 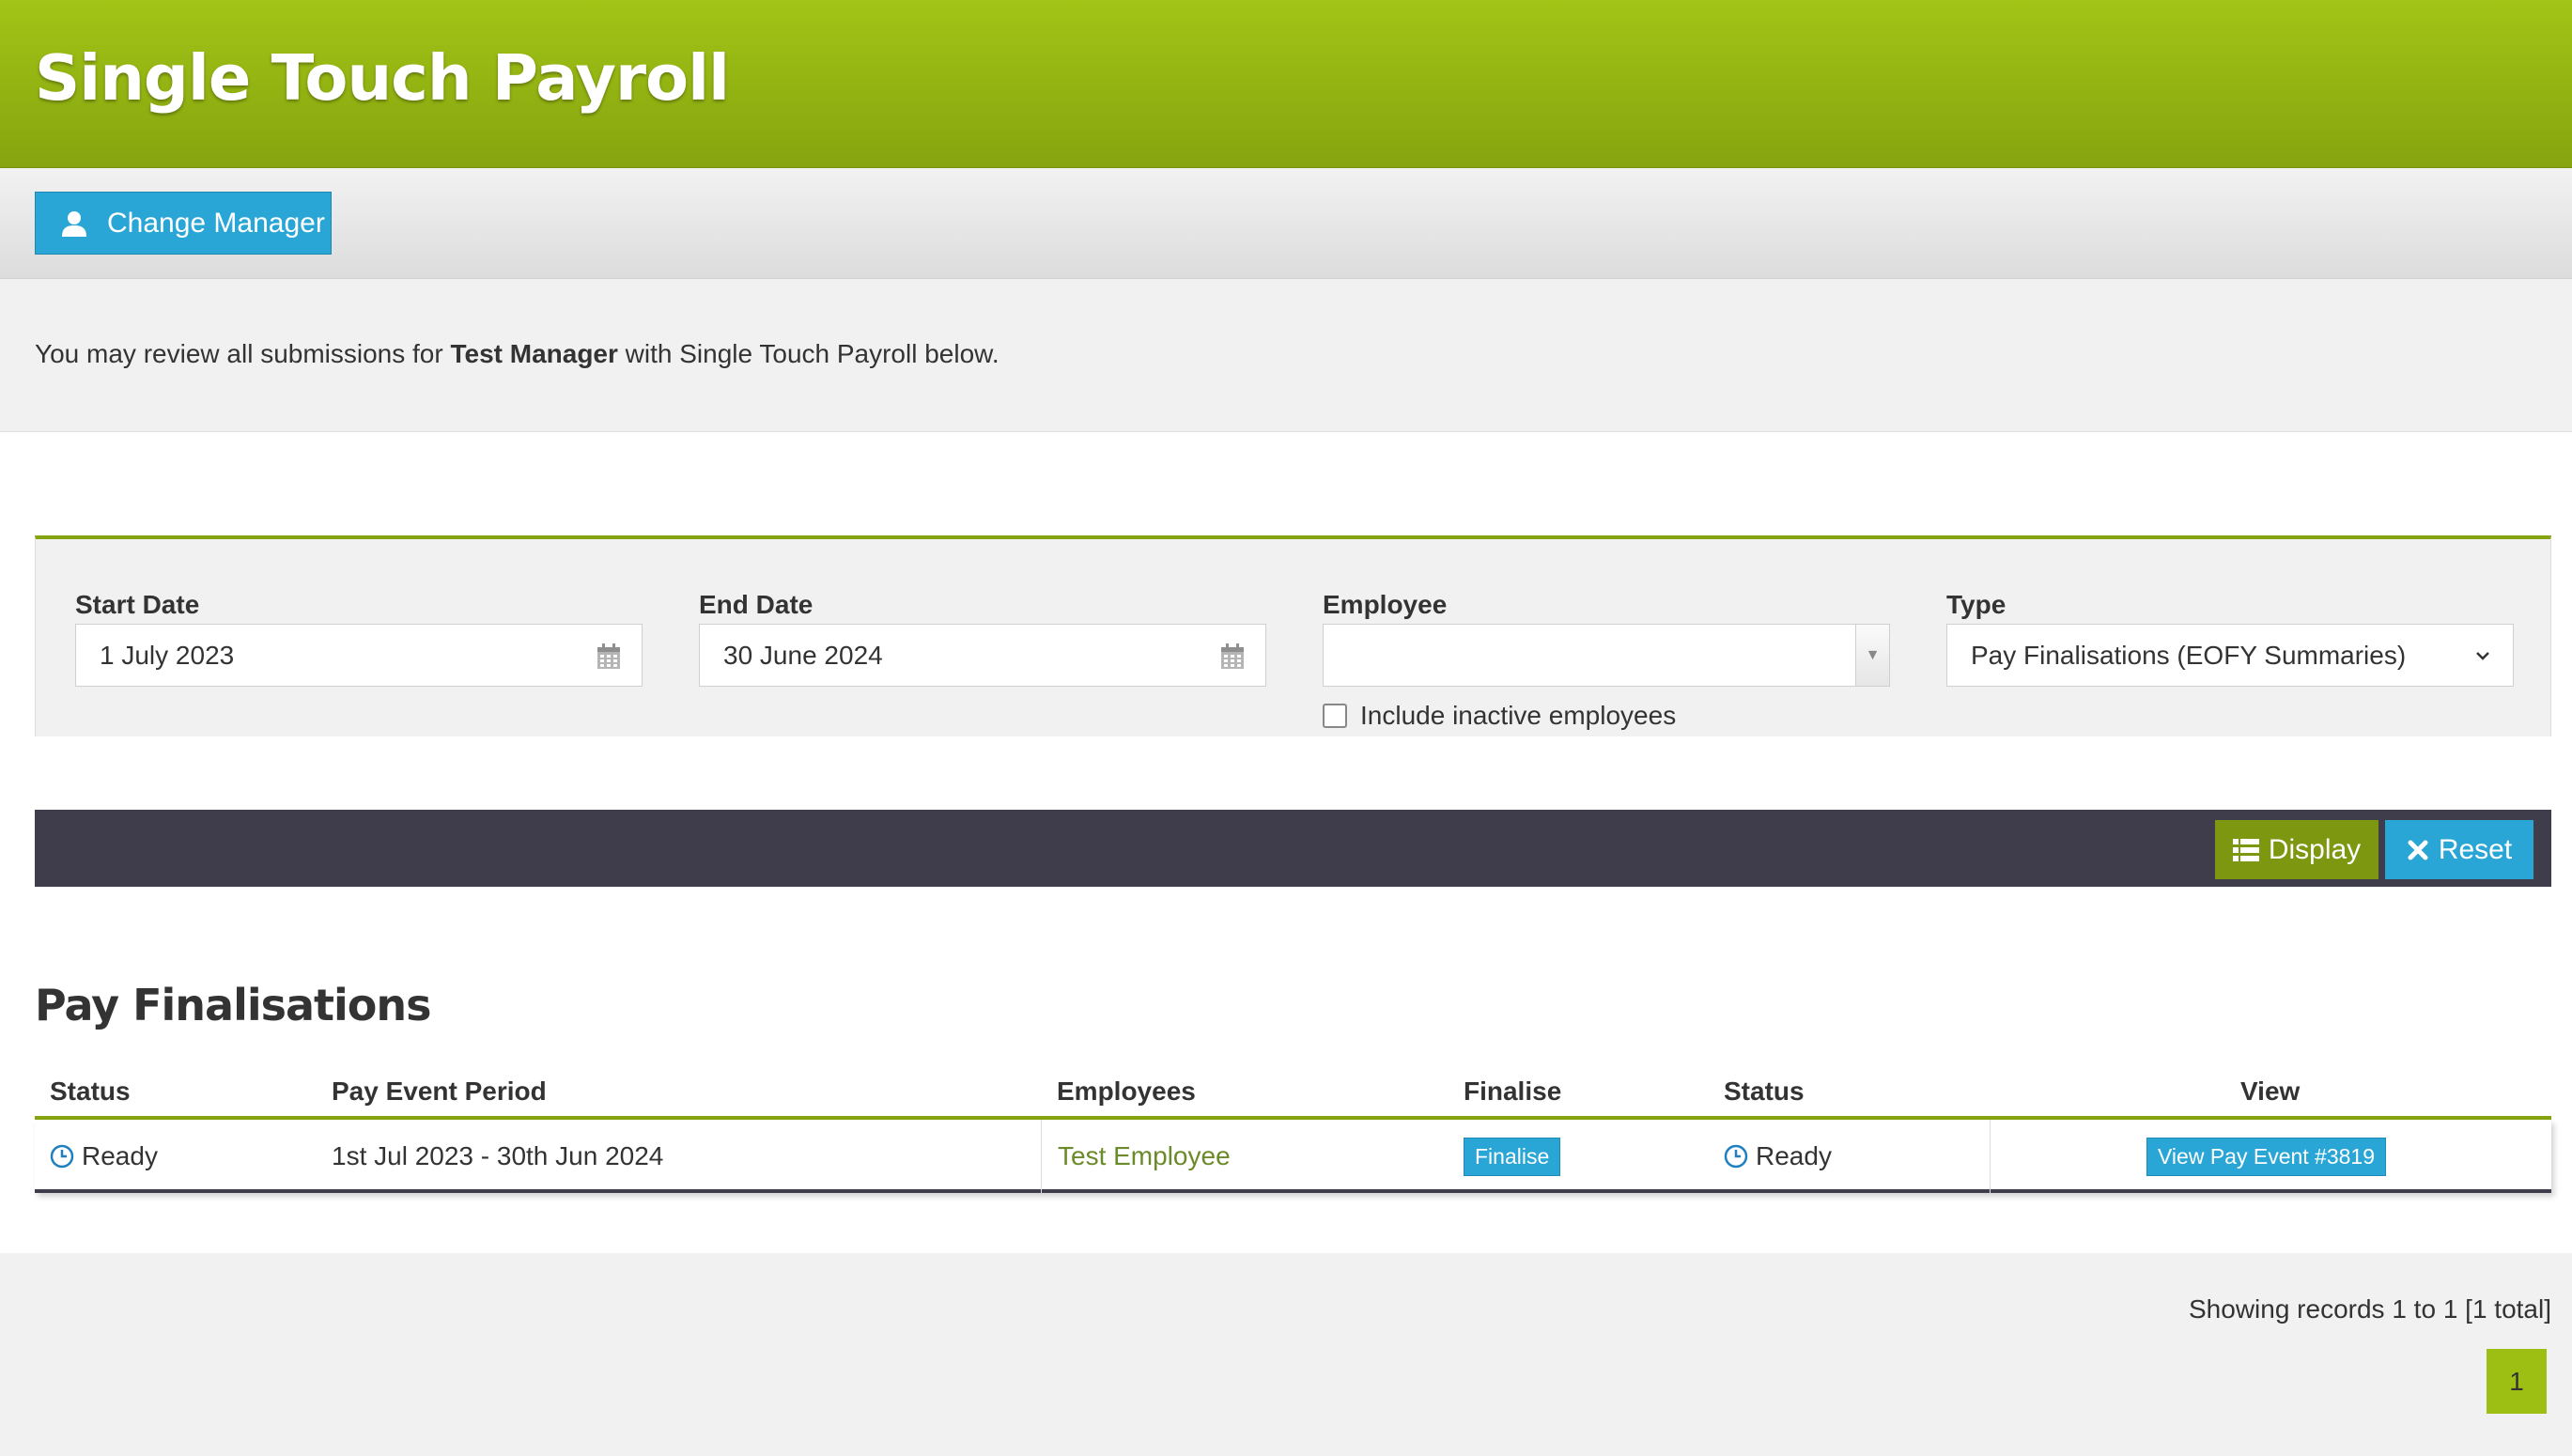 I want to click on end-date-value: 30 June 2024, so click(x=803, y=655).